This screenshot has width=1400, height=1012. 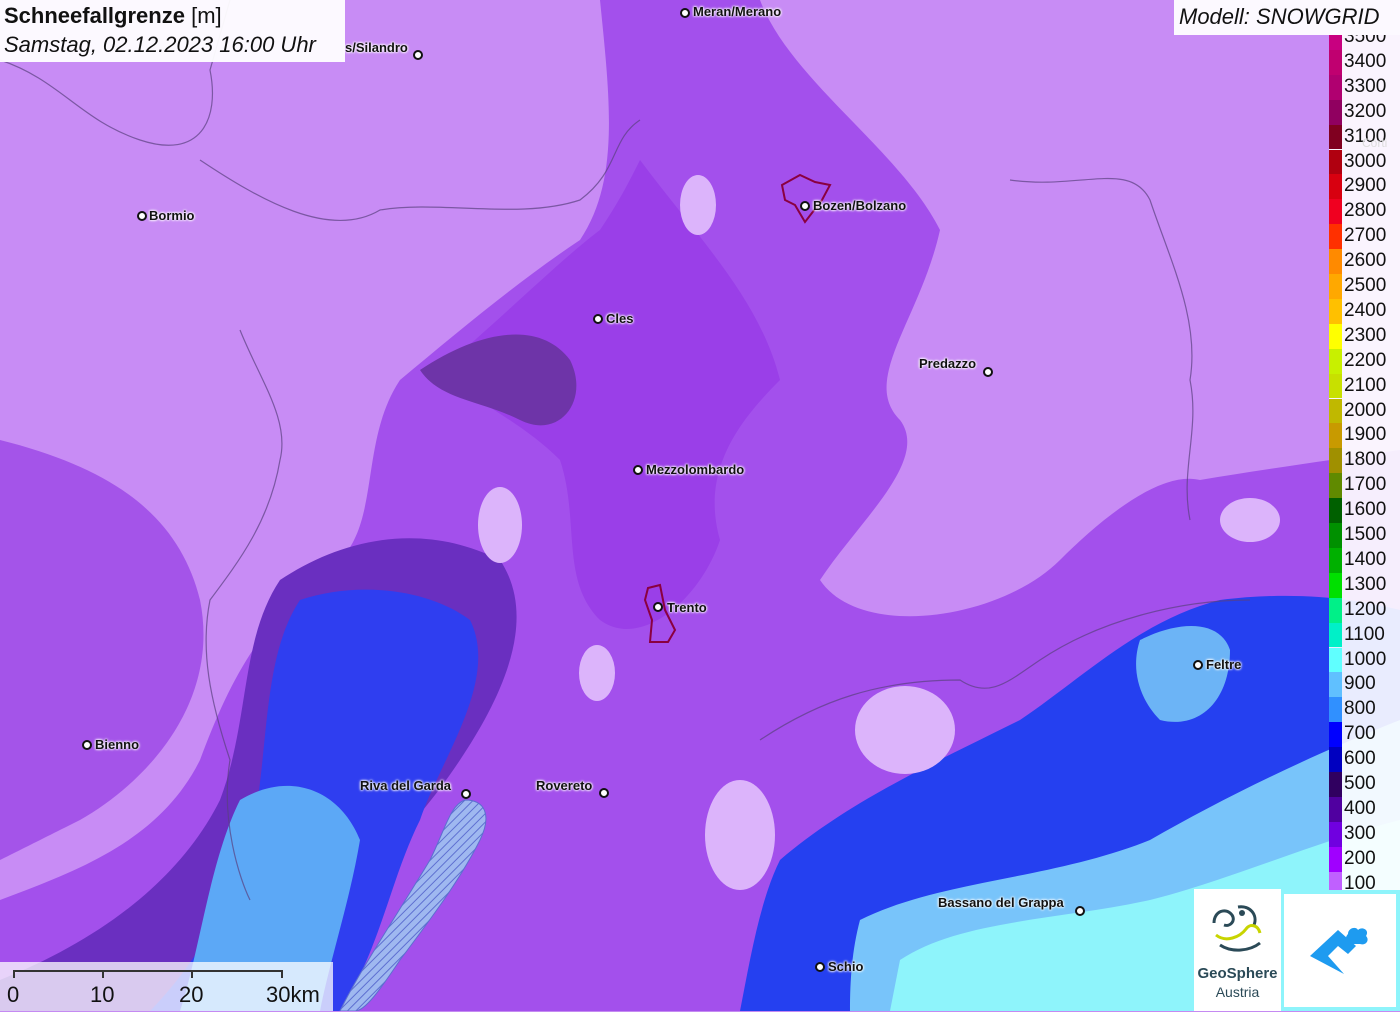 What do you see at coordinates (1364, 112) in the screenshot?
I see `legend-row: 3200` at bounding box center [1364, 112].